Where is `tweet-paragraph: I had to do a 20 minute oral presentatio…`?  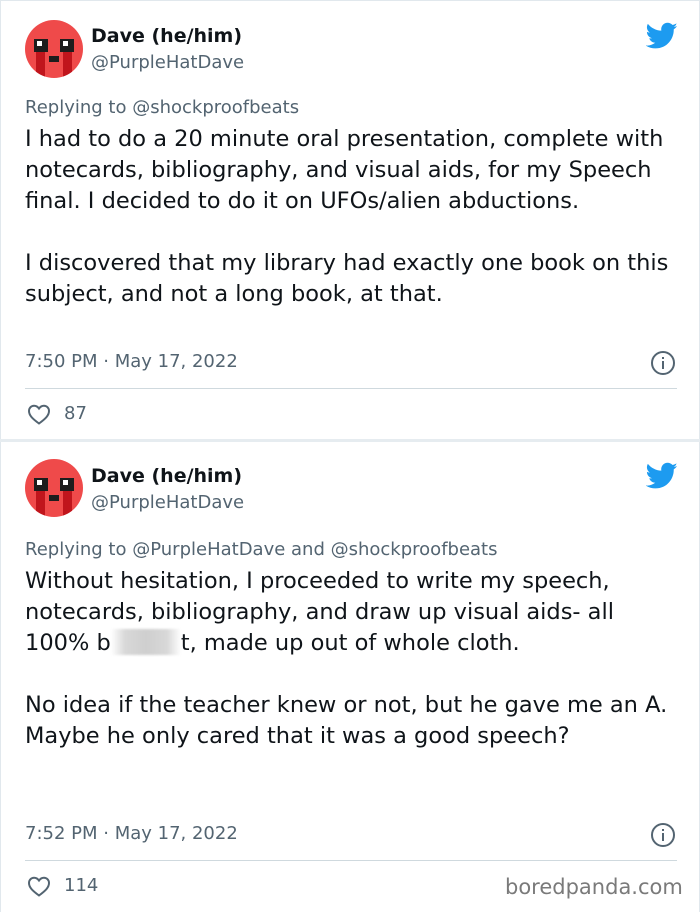 tweet-paragraph: I had to do a 20 minute oral presentatio… is located at coordinates (344, 170).